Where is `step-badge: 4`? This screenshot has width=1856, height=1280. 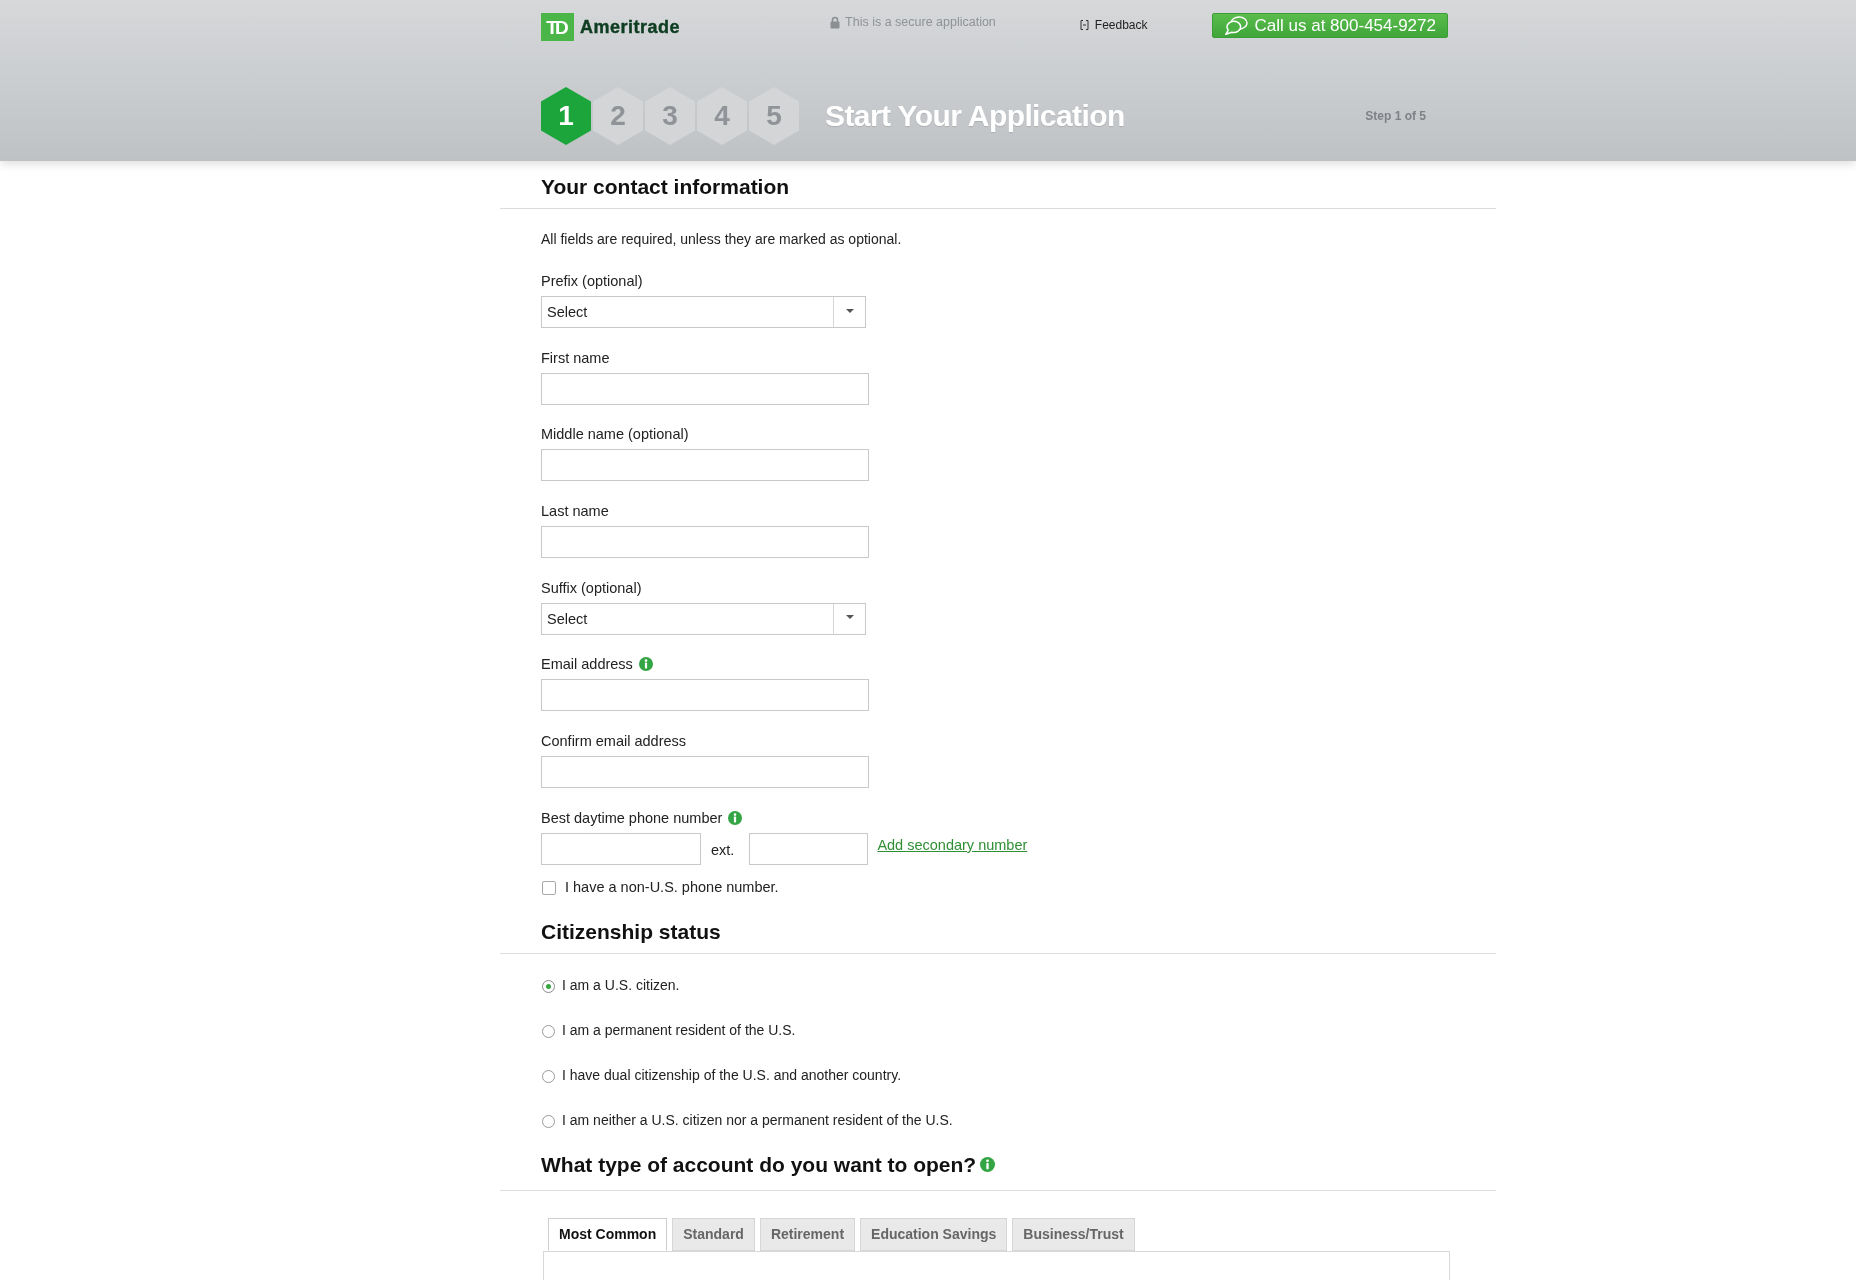
step-badge: 4 is located at coordinates (722, 116).